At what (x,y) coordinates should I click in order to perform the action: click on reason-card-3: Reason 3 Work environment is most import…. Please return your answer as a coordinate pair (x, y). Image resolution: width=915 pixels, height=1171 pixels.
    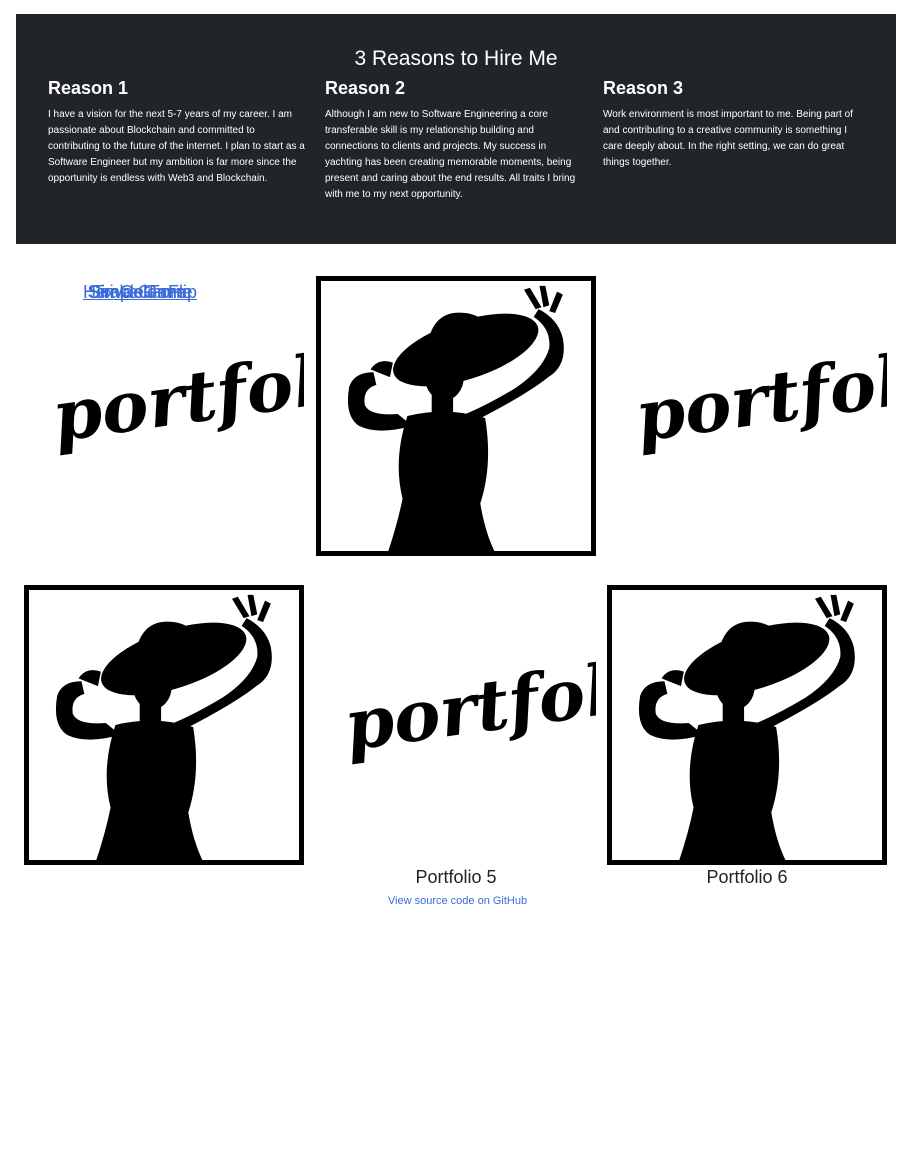
    Looking at the image, I should click on (732, 124).